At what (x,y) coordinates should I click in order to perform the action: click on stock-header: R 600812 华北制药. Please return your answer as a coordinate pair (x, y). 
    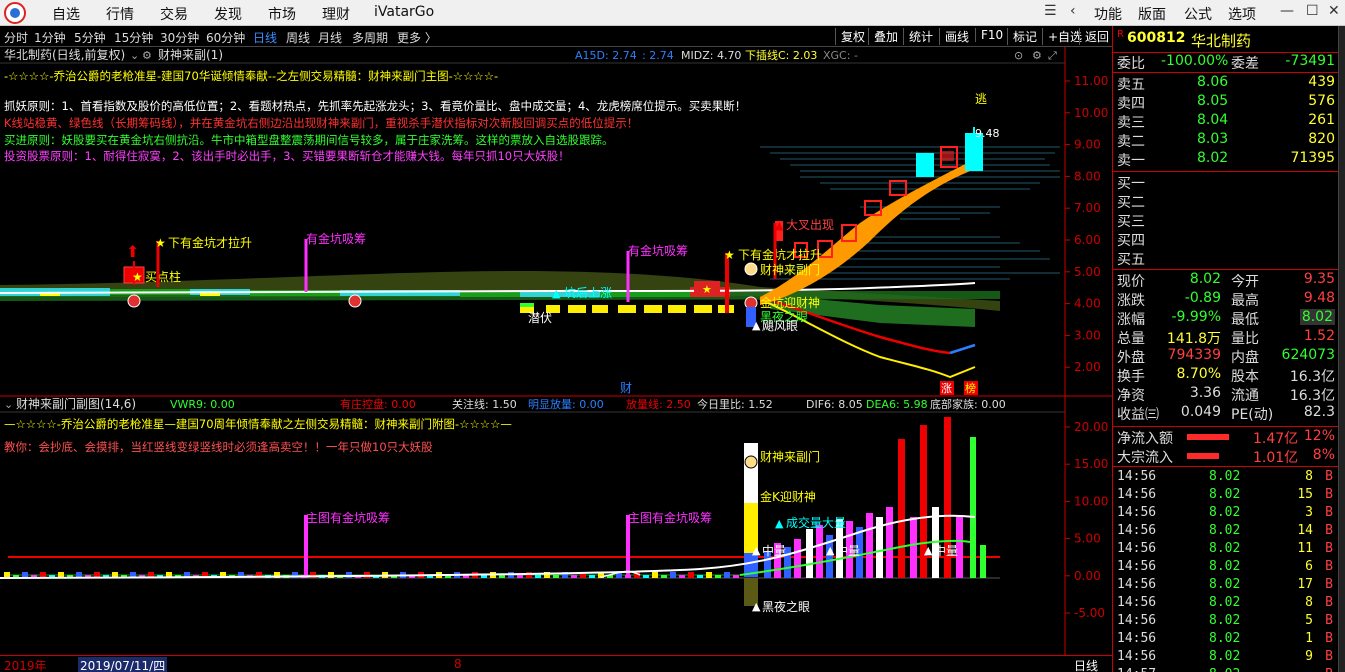
    Looking at the image, I should click on (1226, 40).